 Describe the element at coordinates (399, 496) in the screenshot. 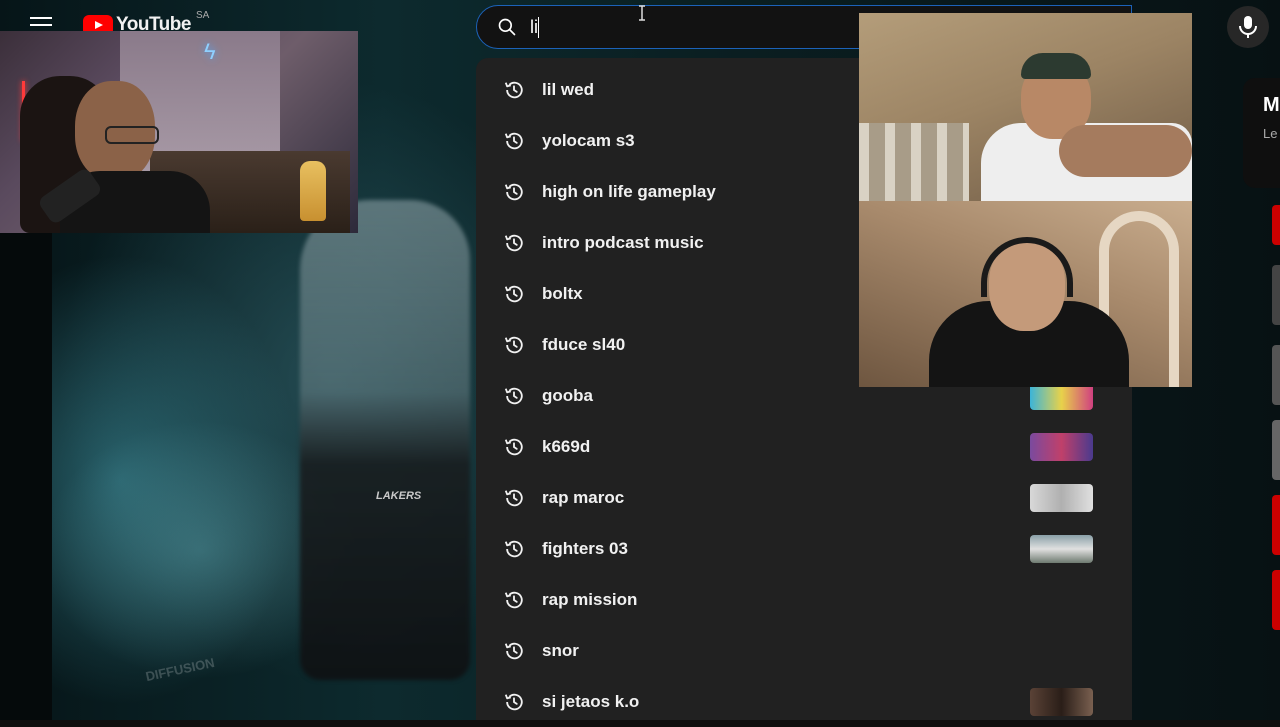

I see `jersey-text: LAKERS` at that location.